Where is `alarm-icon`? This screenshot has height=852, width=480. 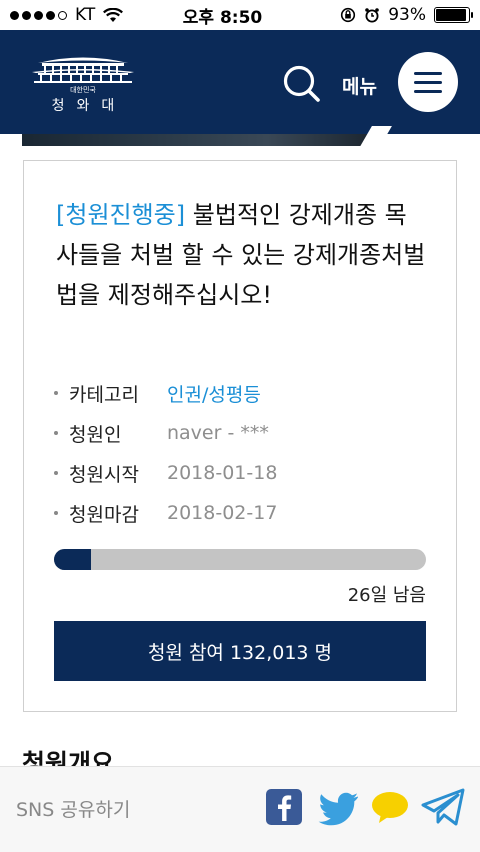
alarm-icon is located at coordinates (372, 15).